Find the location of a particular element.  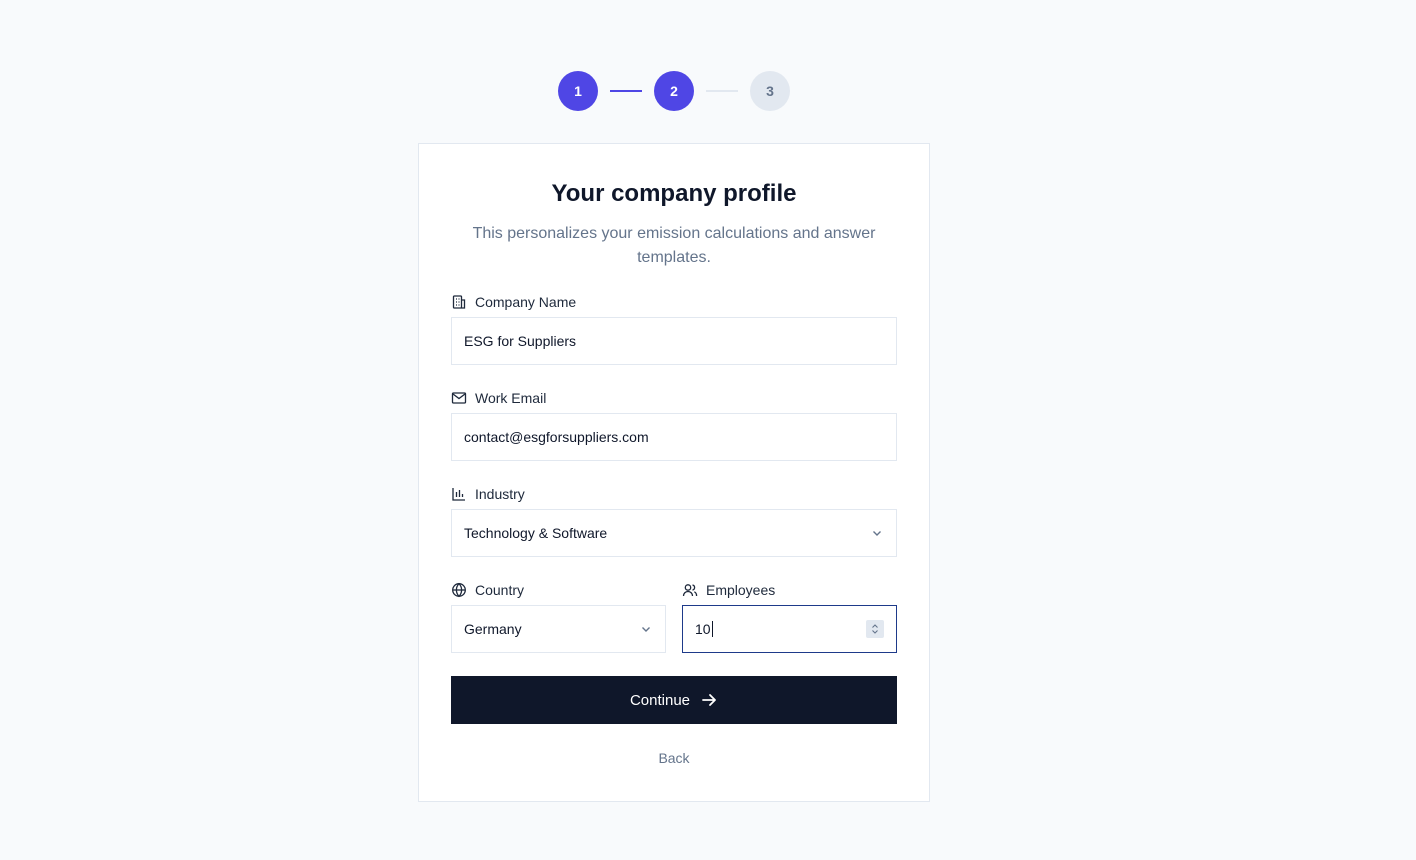

number-spinner is located at coordinates (875, 629).